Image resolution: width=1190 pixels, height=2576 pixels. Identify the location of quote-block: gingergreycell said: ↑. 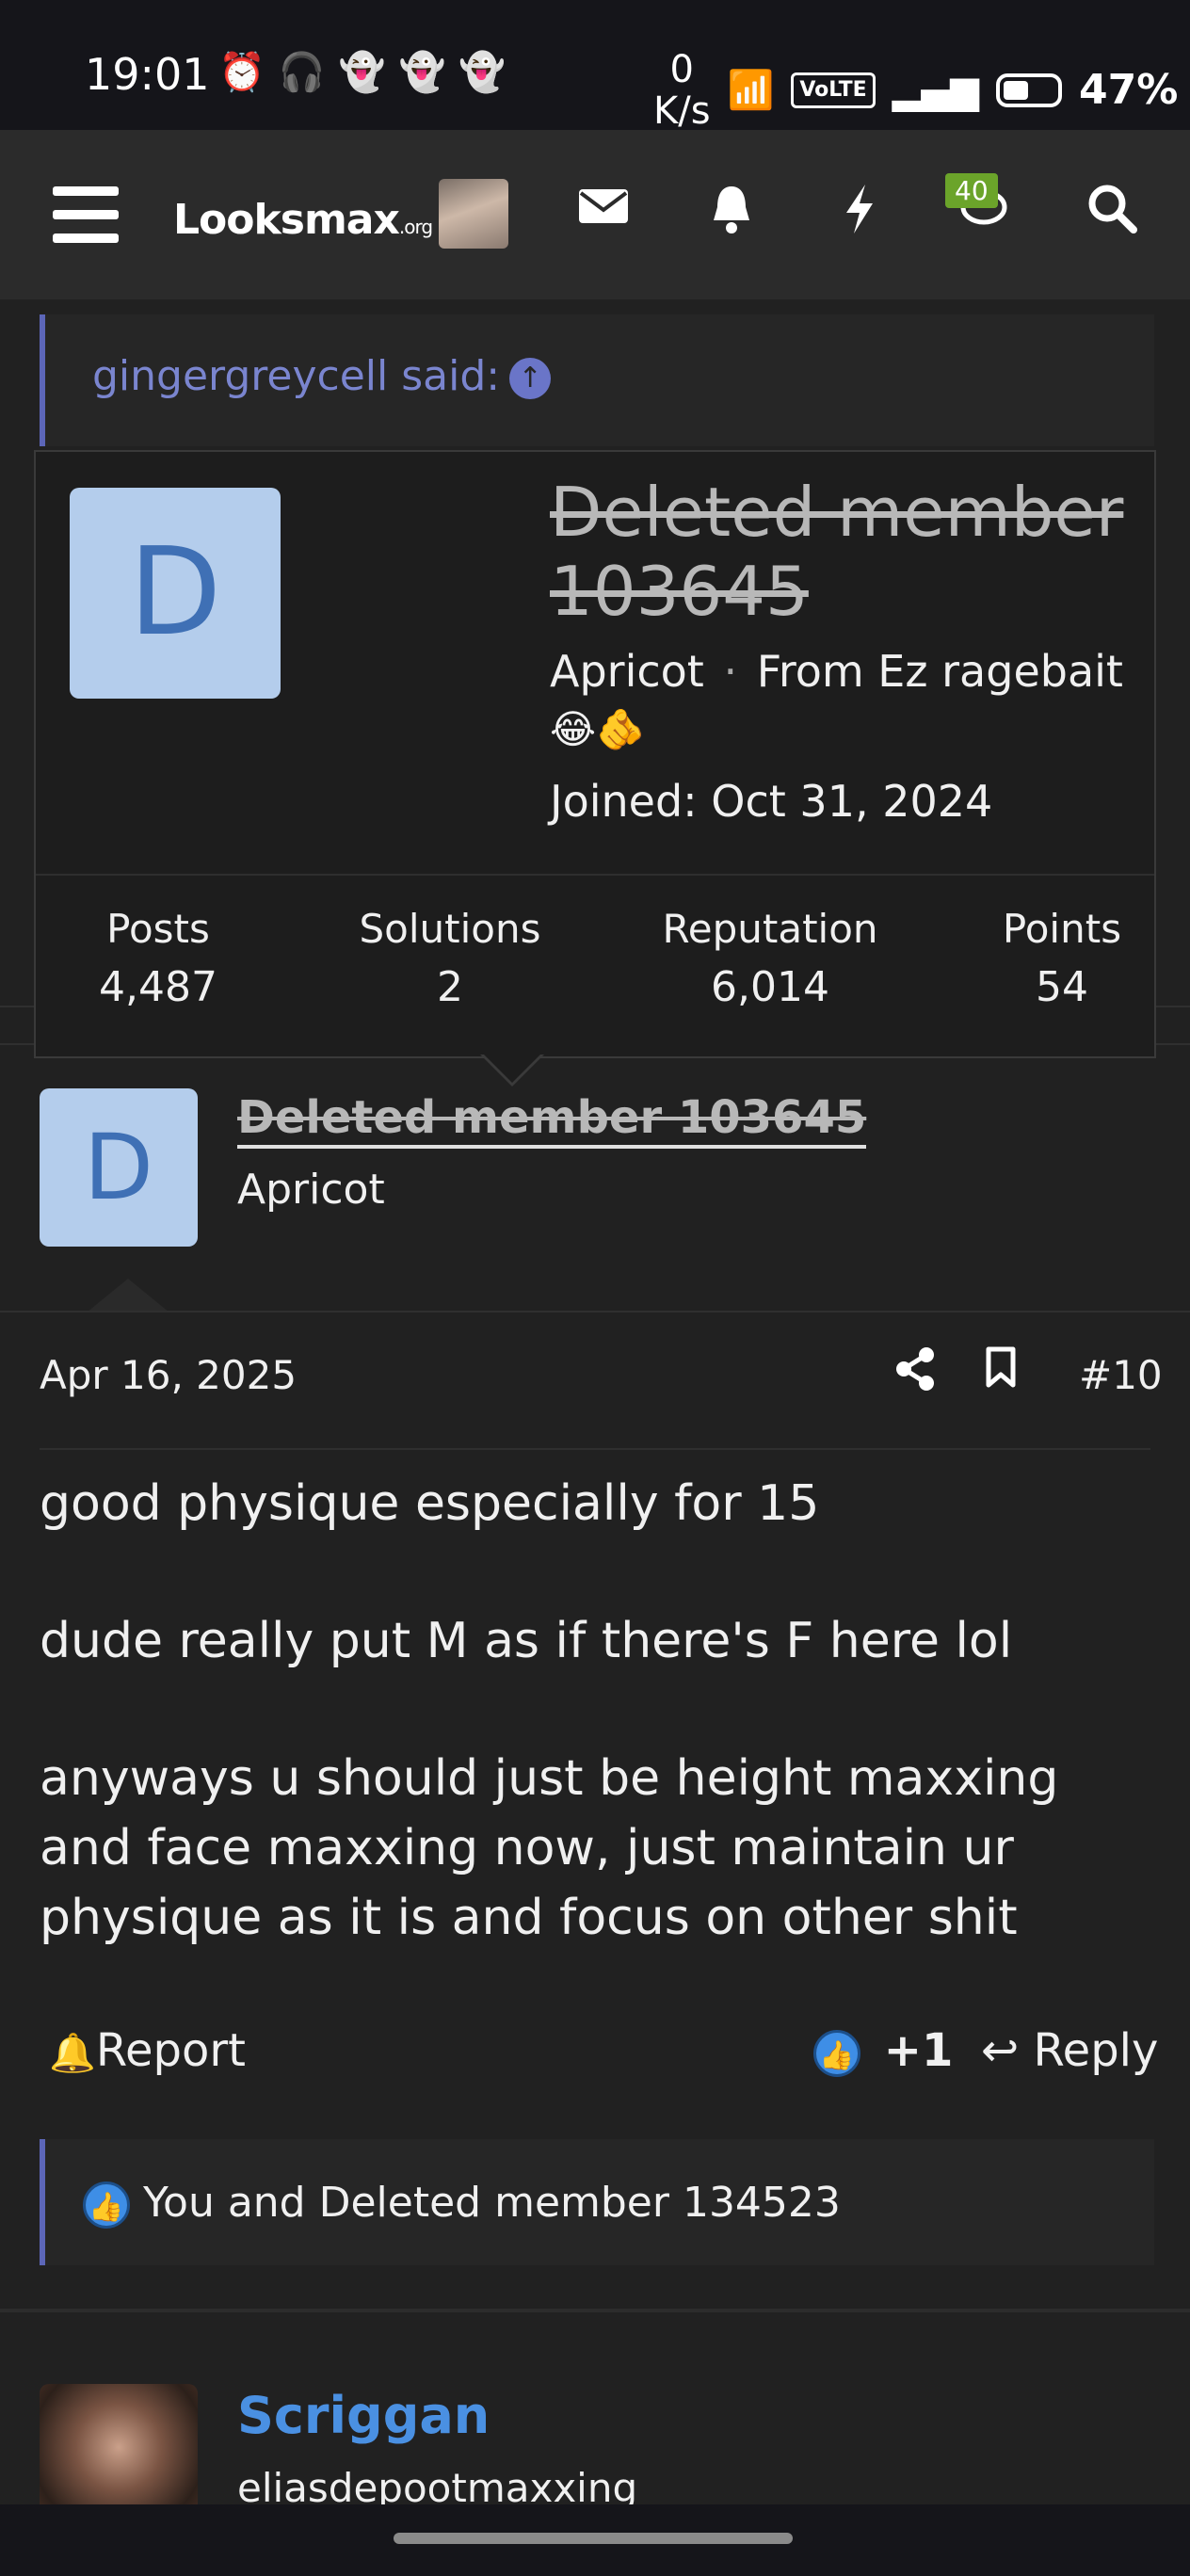
(597, 380).